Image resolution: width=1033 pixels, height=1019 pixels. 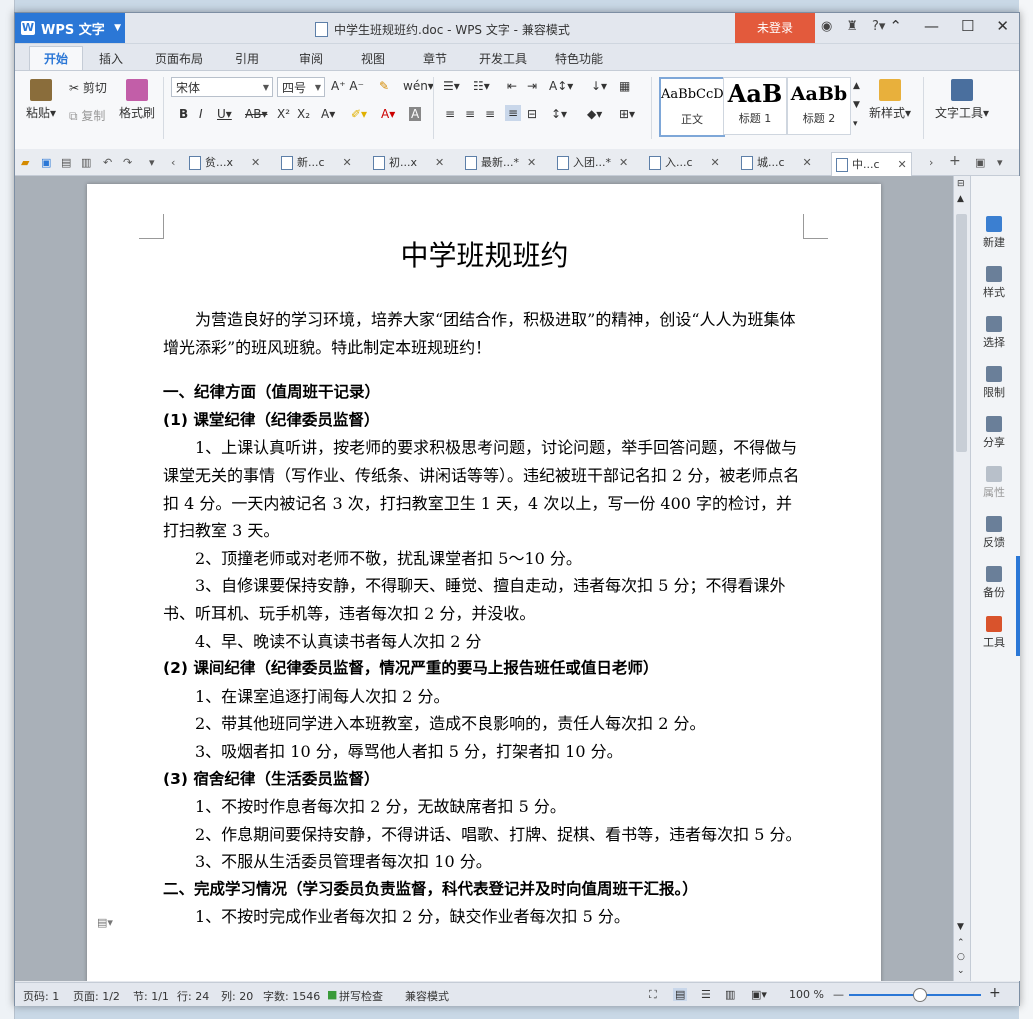 What do you see at coordinates (967, 26) in the screenshot?
I see `maximize-button: ☐` at bounding box center [967, 26].